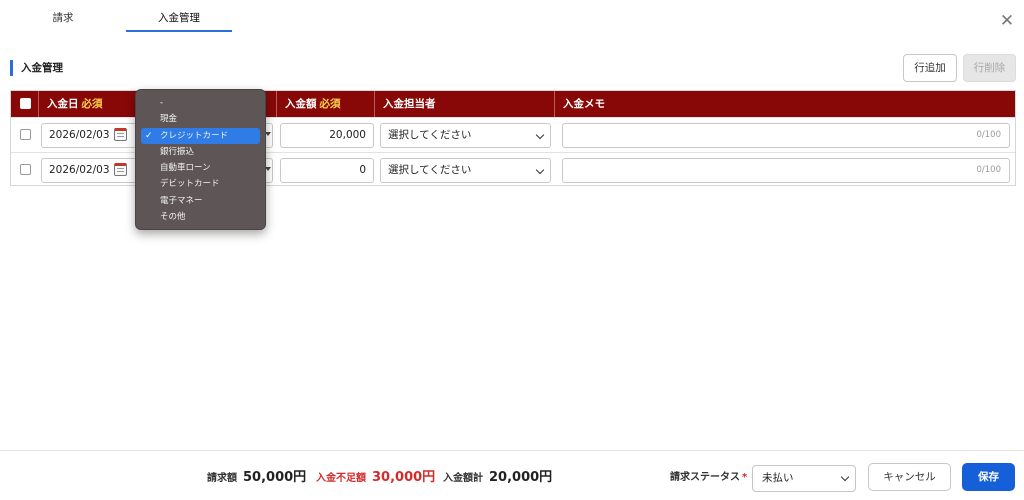 This screenshot has height=500, width=1024. Describe the element at coordinates (179, 16) in the screenshot. I see `tab-payment-management: 入金管理` at that location.